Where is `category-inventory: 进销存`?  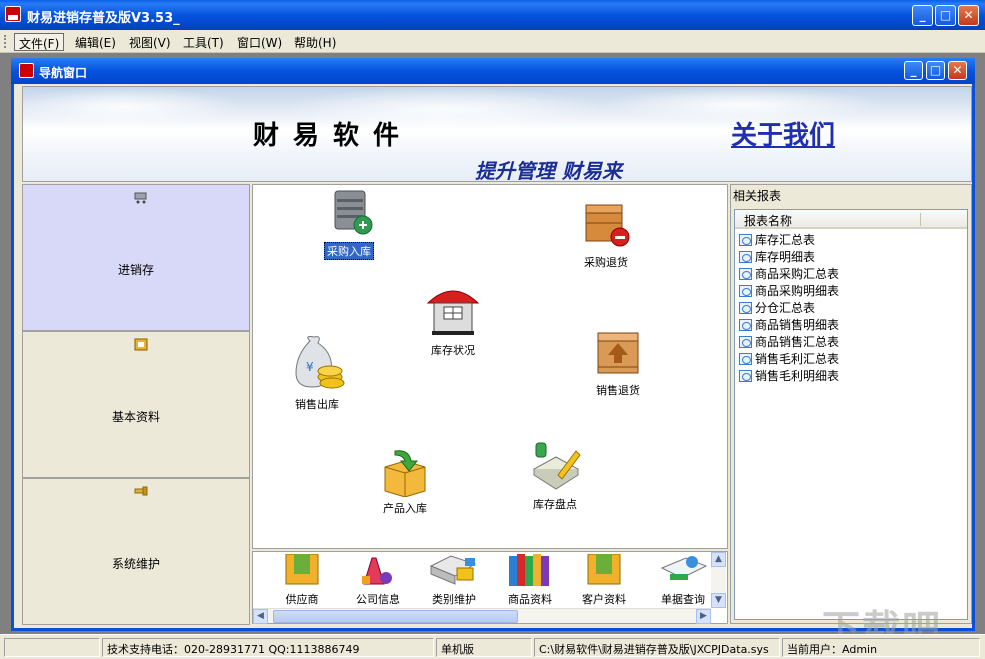
category-inventory: 进销存 is located at coordinates (136, 257).